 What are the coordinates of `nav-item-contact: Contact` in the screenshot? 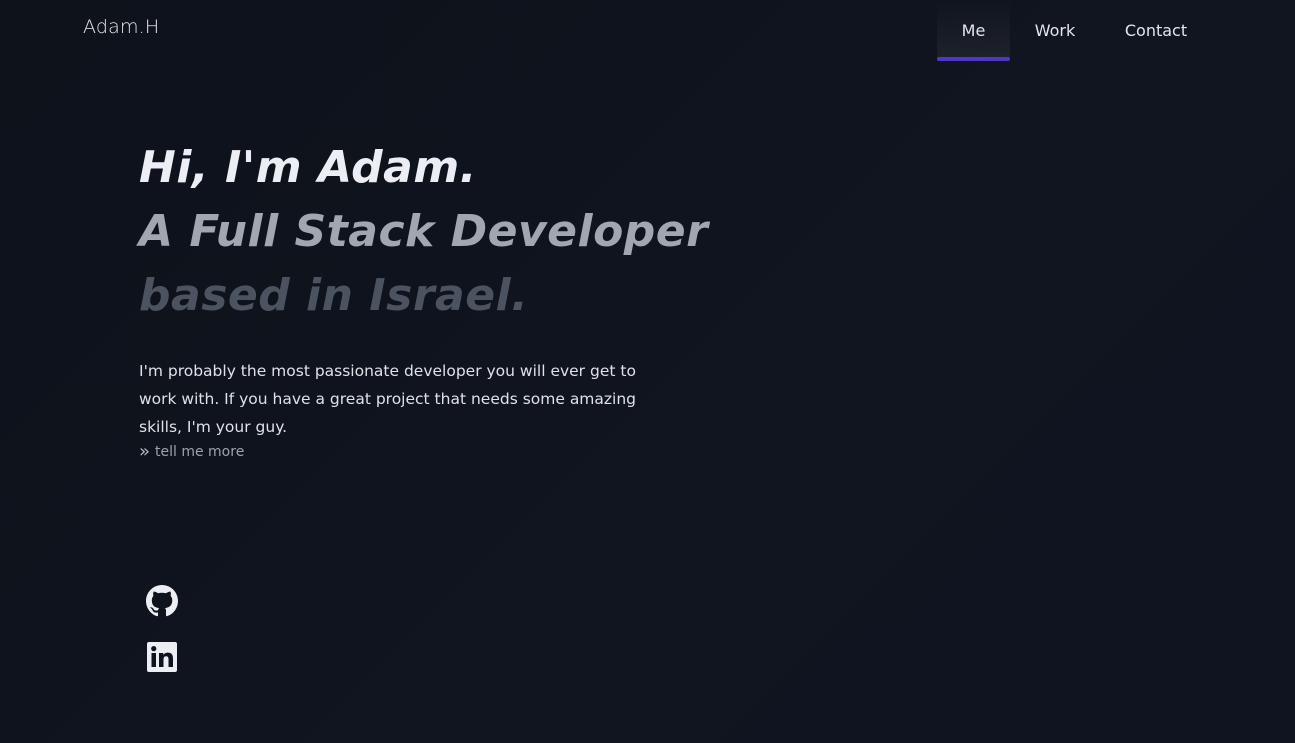 It's located at (1156, 30).